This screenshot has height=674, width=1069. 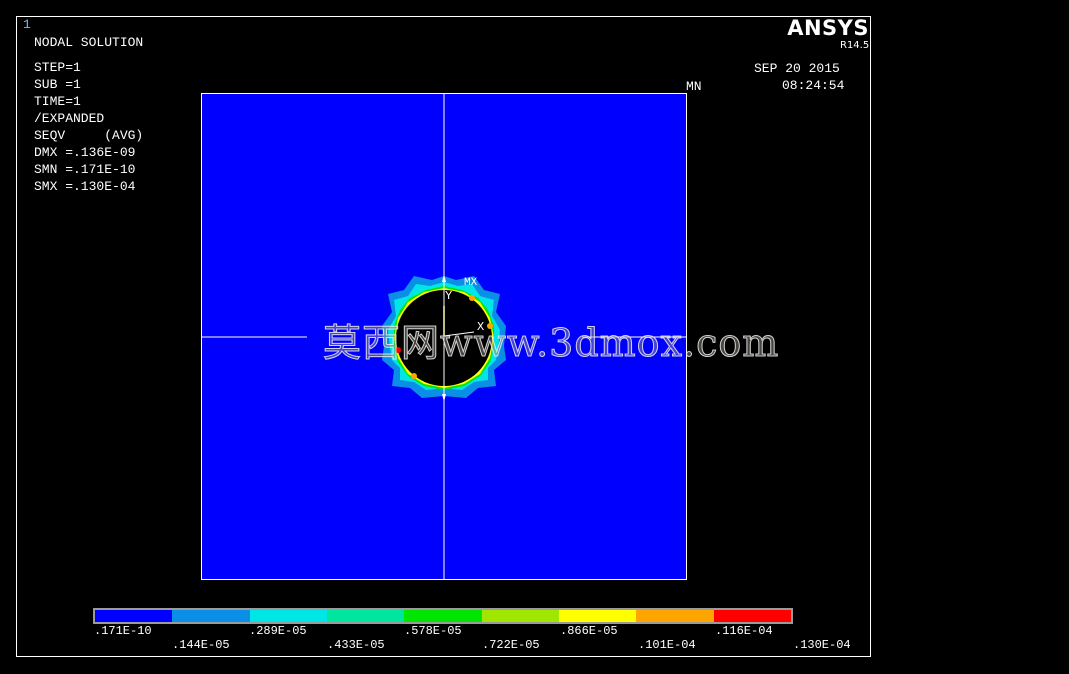 I want to click on legend-label: .578E-05, so click(x=433, y=631).